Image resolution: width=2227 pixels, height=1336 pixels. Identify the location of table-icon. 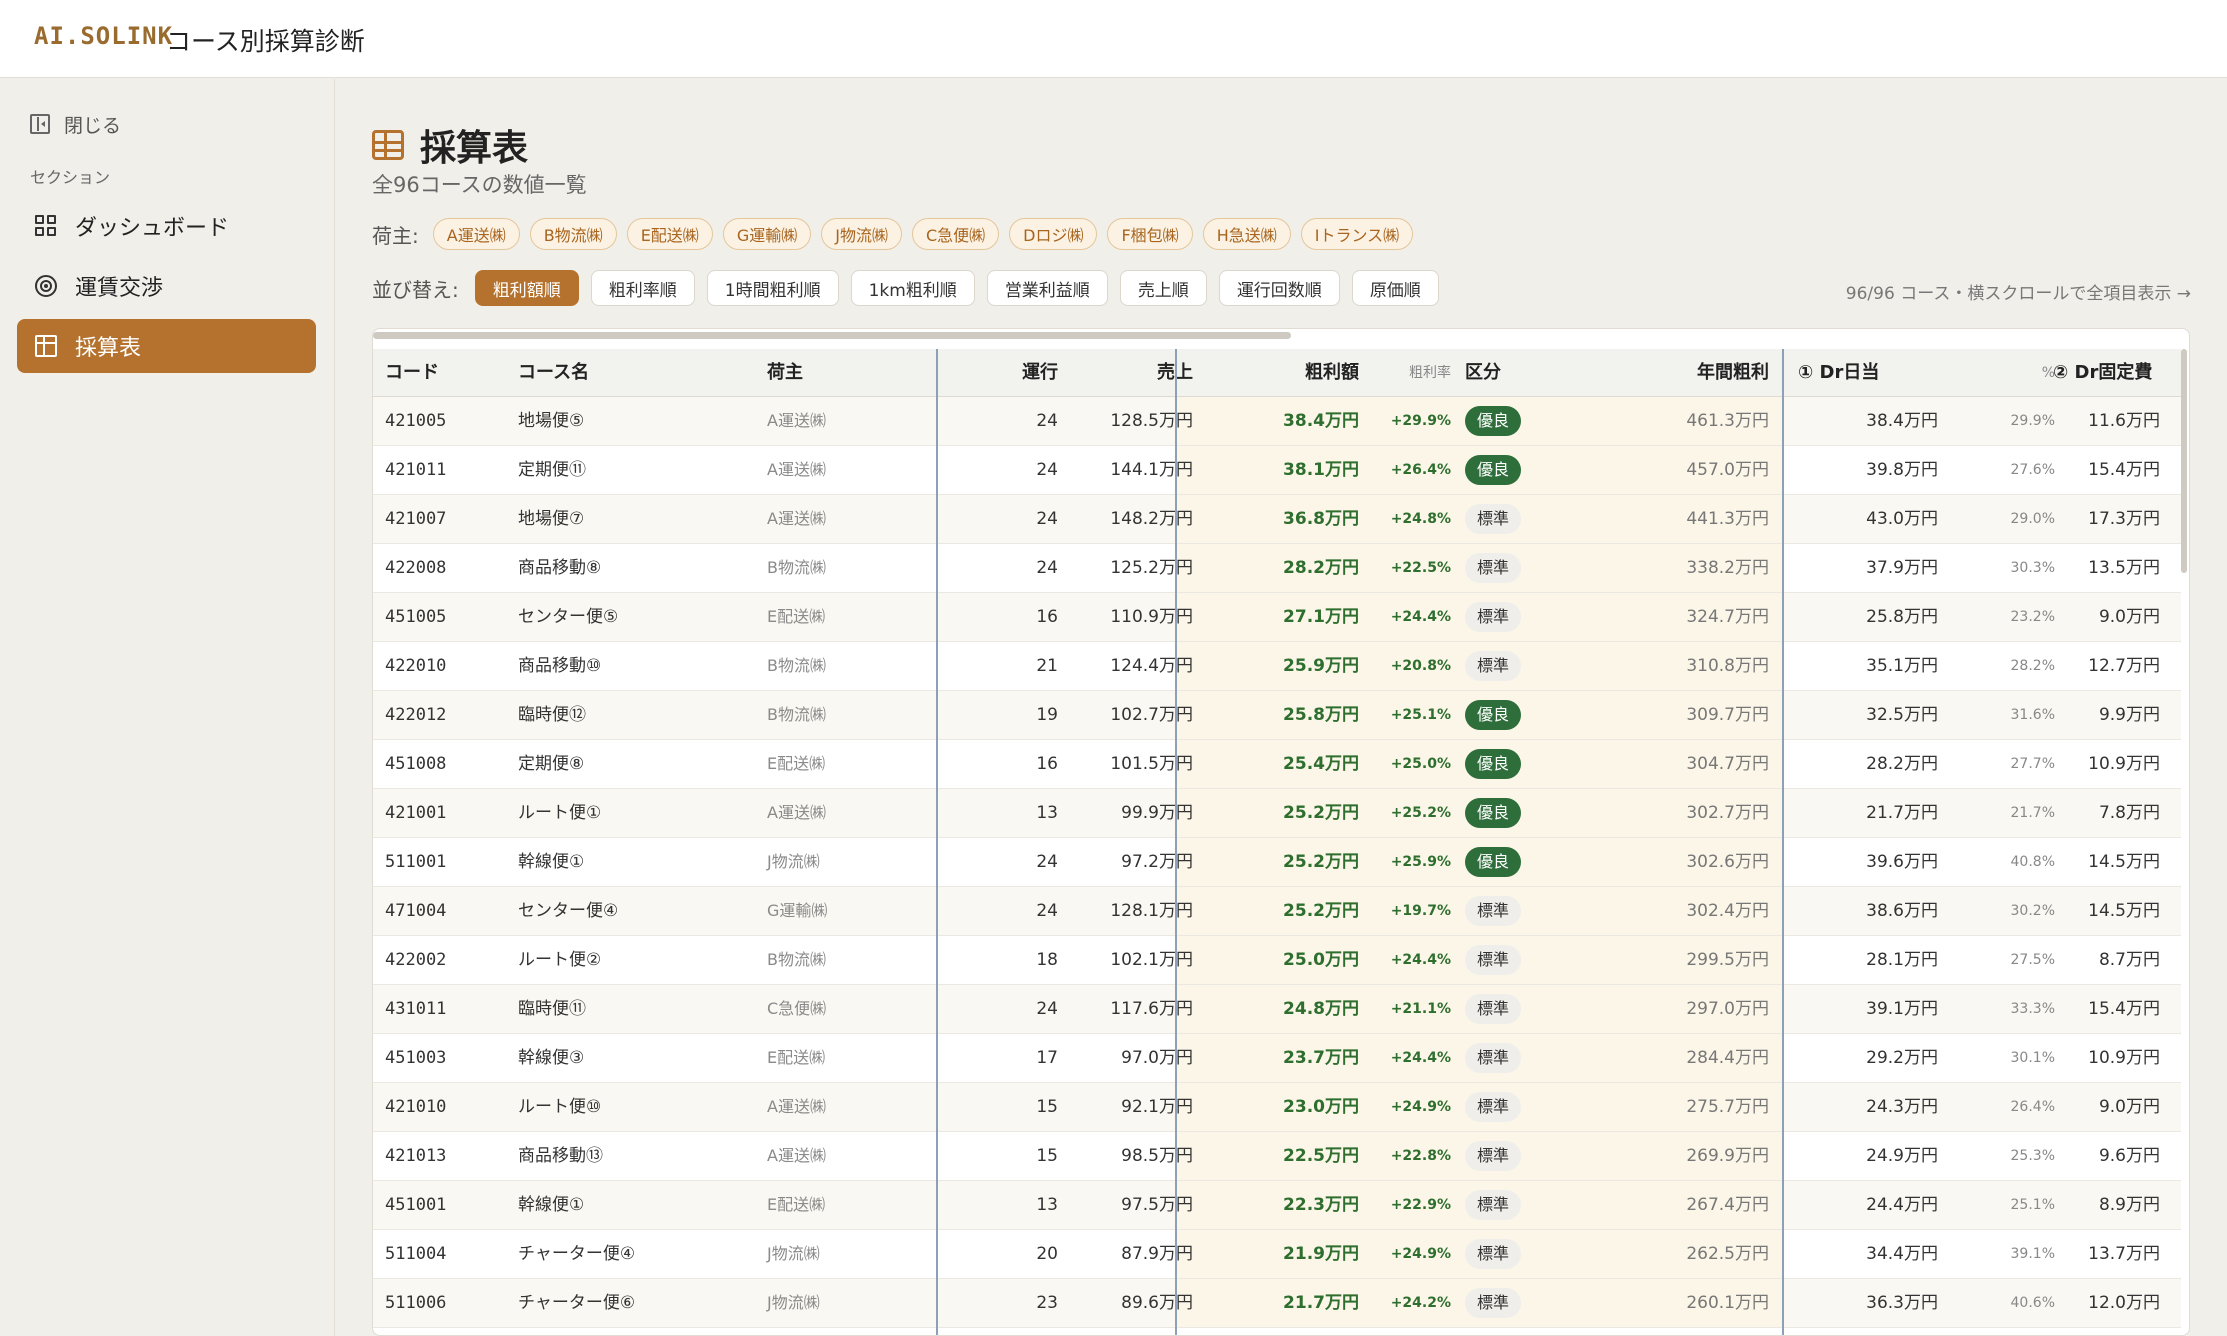
(46, 346).